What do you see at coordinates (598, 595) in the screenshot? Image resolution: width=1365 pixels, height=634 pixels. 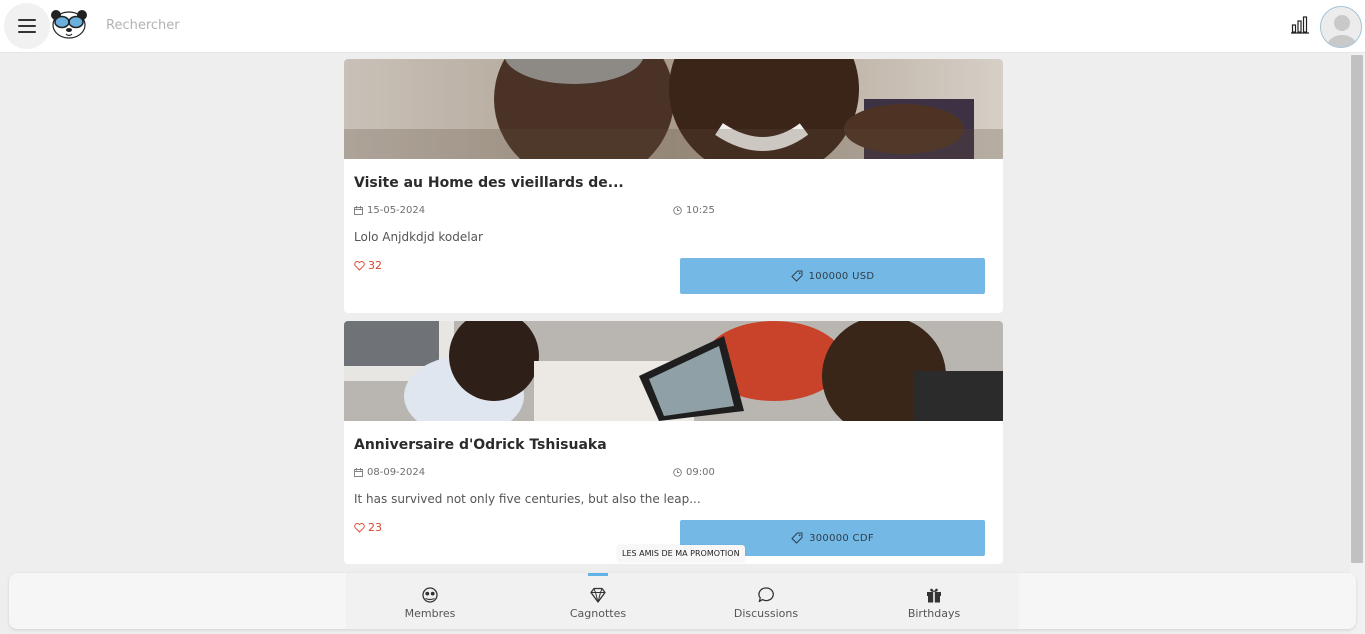 I see `diamond-icon` at bounding box center [598, 595].